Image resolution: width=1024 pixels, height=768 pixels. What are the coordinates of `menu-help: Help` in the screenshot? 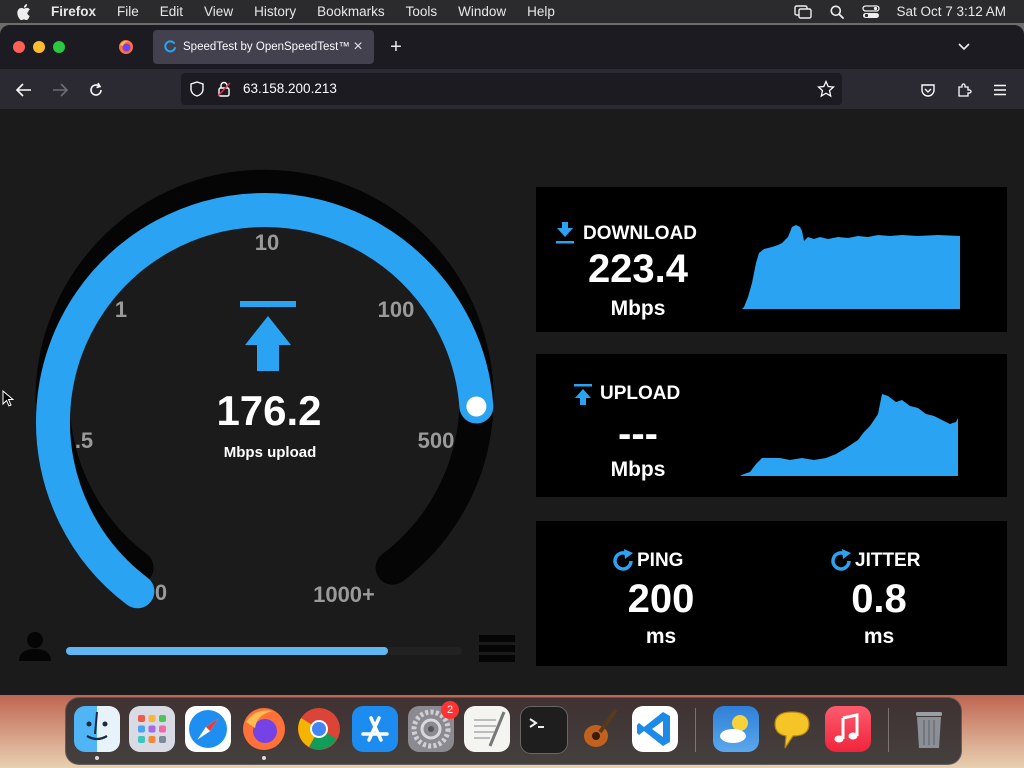 It's located at (541, 11).